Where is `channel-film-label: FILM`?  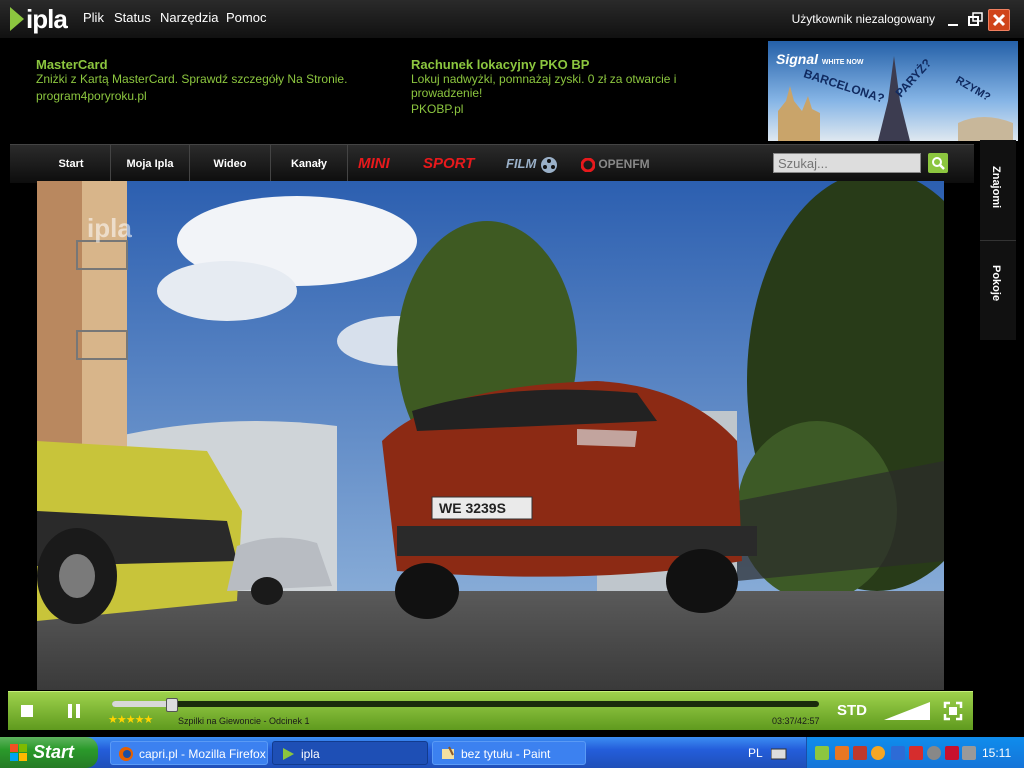 channel-film-label: FILM is located at coordinates (521, 163).